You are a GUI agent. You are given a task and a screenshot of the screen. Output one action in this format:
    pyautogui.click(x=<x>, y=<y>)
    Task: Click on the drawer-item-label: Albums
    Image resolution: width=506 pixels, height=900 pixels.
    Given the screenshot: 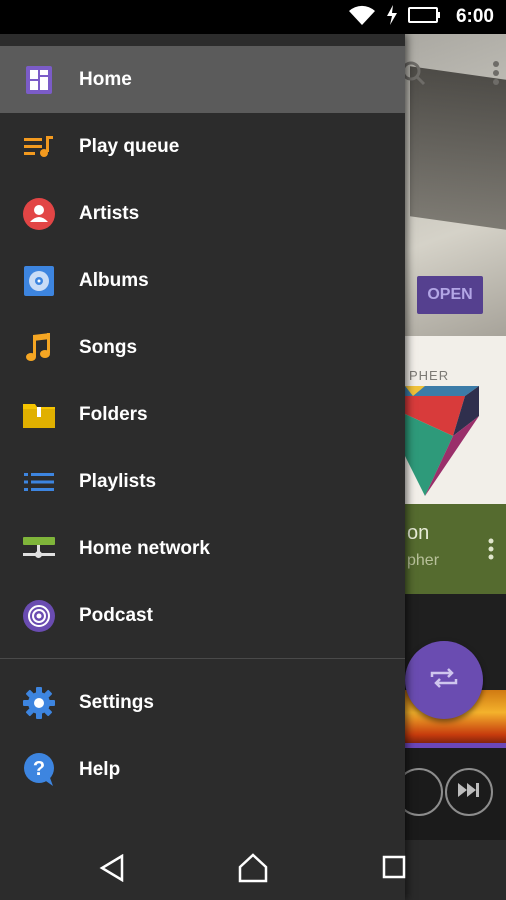 What is the action you would take?
    pyautogui.click(x=114, y=280)
    